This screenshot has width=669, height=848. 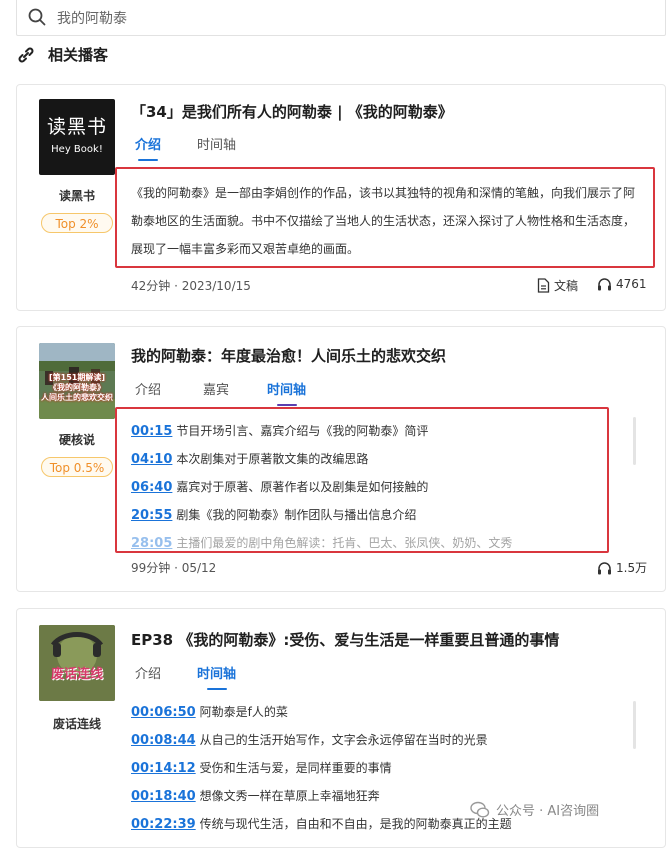 What do you see at coordinates (78, 55) in the screenshot?
I see `section-title: 相关播客` at bounding box center [78, 55].